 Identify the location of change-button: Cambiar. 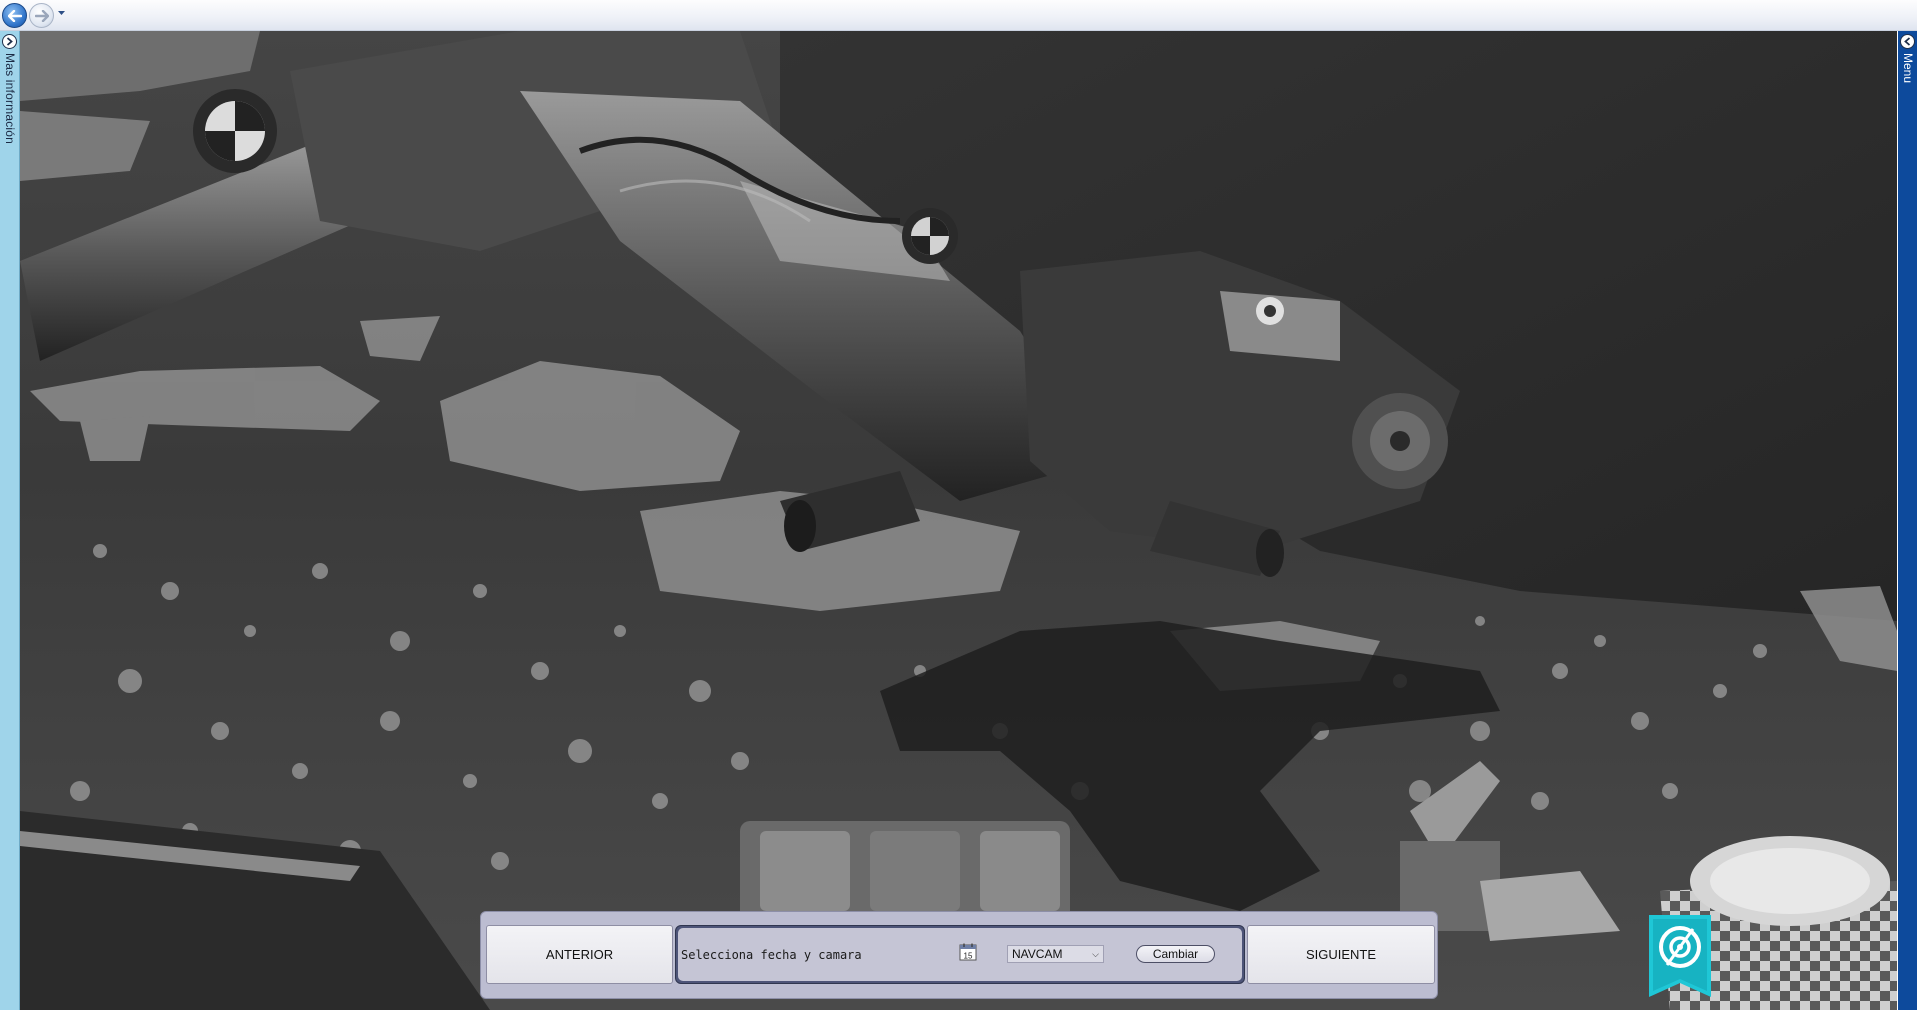
(1175, 954).